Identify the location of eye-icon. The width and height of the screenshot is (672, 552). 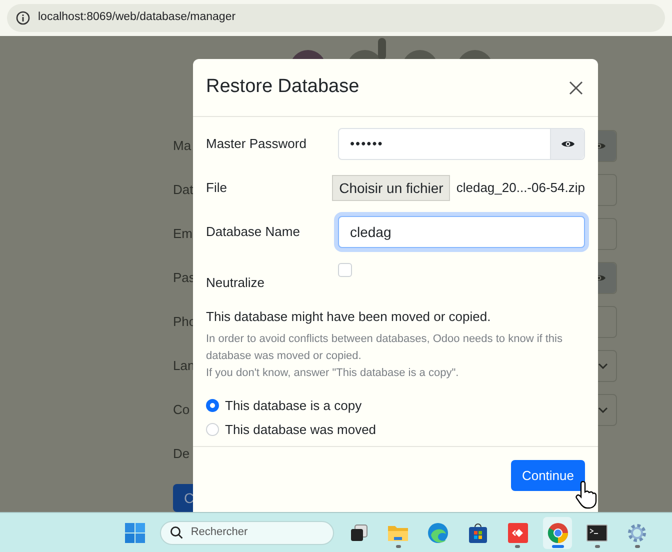
(567, 144).